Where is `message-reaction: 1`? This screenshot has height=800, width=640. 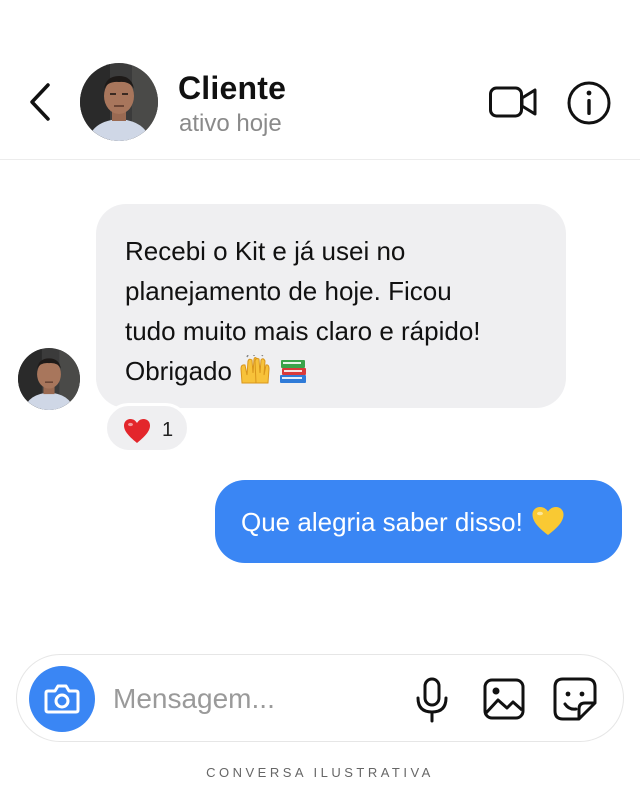
message-reaction: 1 is located at coordinates (147, 428).